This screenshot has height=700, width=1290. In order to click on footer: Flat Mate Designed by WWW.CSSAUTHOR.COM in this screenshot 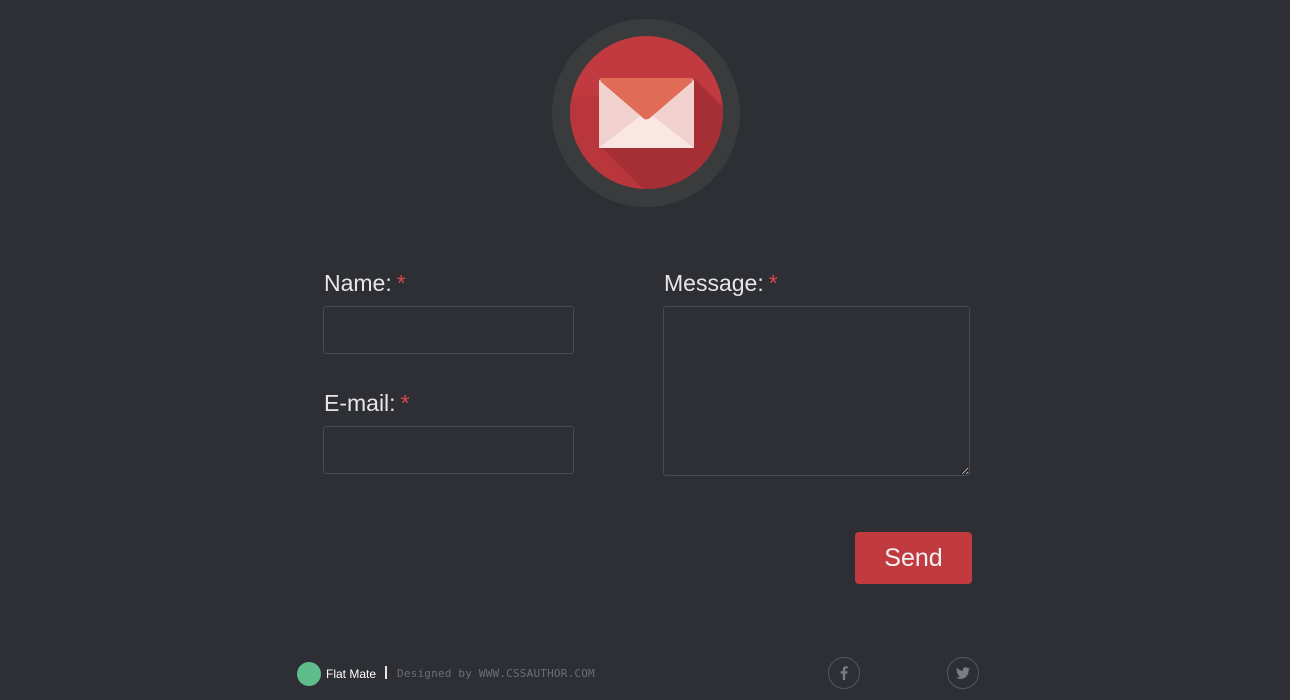, I will do `click(645, 674)`.